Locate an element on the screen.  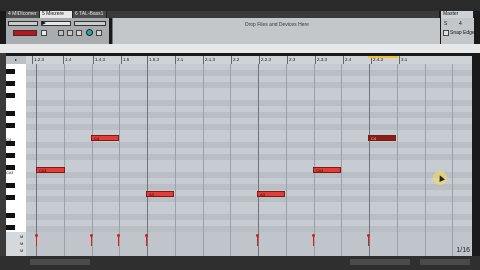
volume-button is located at coordinates (99, 33).